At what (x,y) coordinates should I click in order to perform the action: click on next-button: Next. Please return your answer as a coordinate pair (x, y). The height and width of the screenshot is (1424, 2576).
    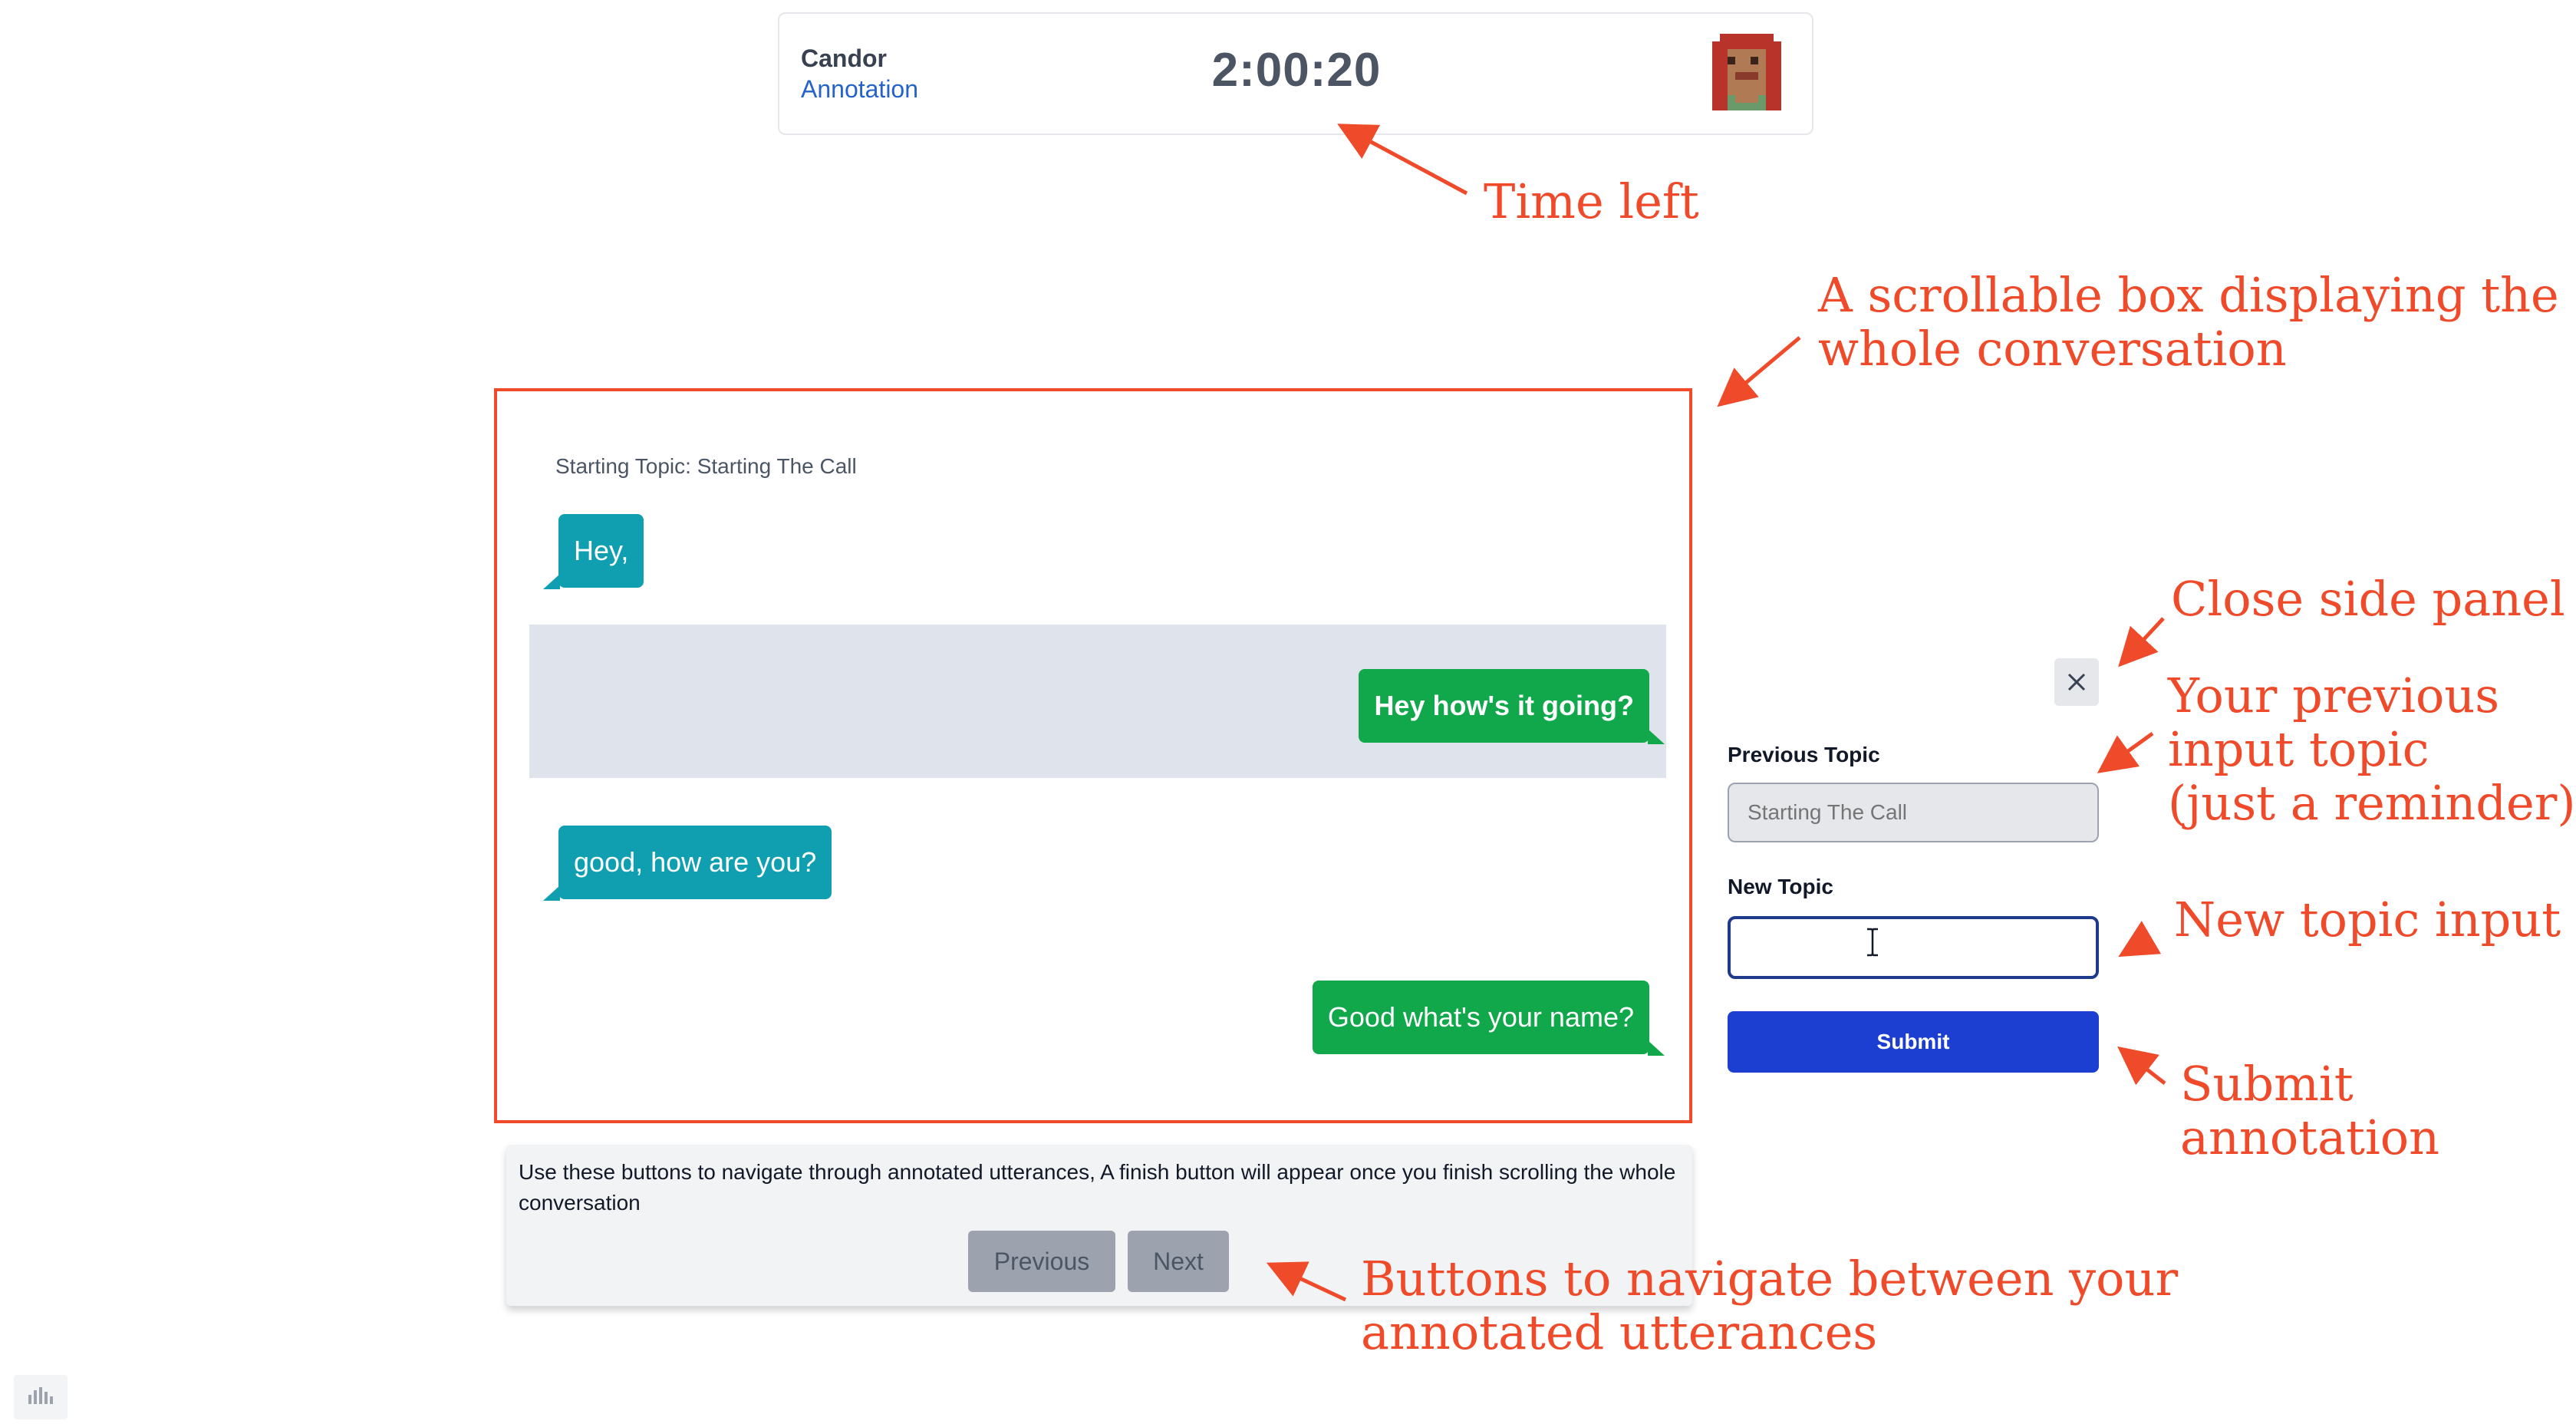
    Looking at the image, I should click on (1178, 1262).